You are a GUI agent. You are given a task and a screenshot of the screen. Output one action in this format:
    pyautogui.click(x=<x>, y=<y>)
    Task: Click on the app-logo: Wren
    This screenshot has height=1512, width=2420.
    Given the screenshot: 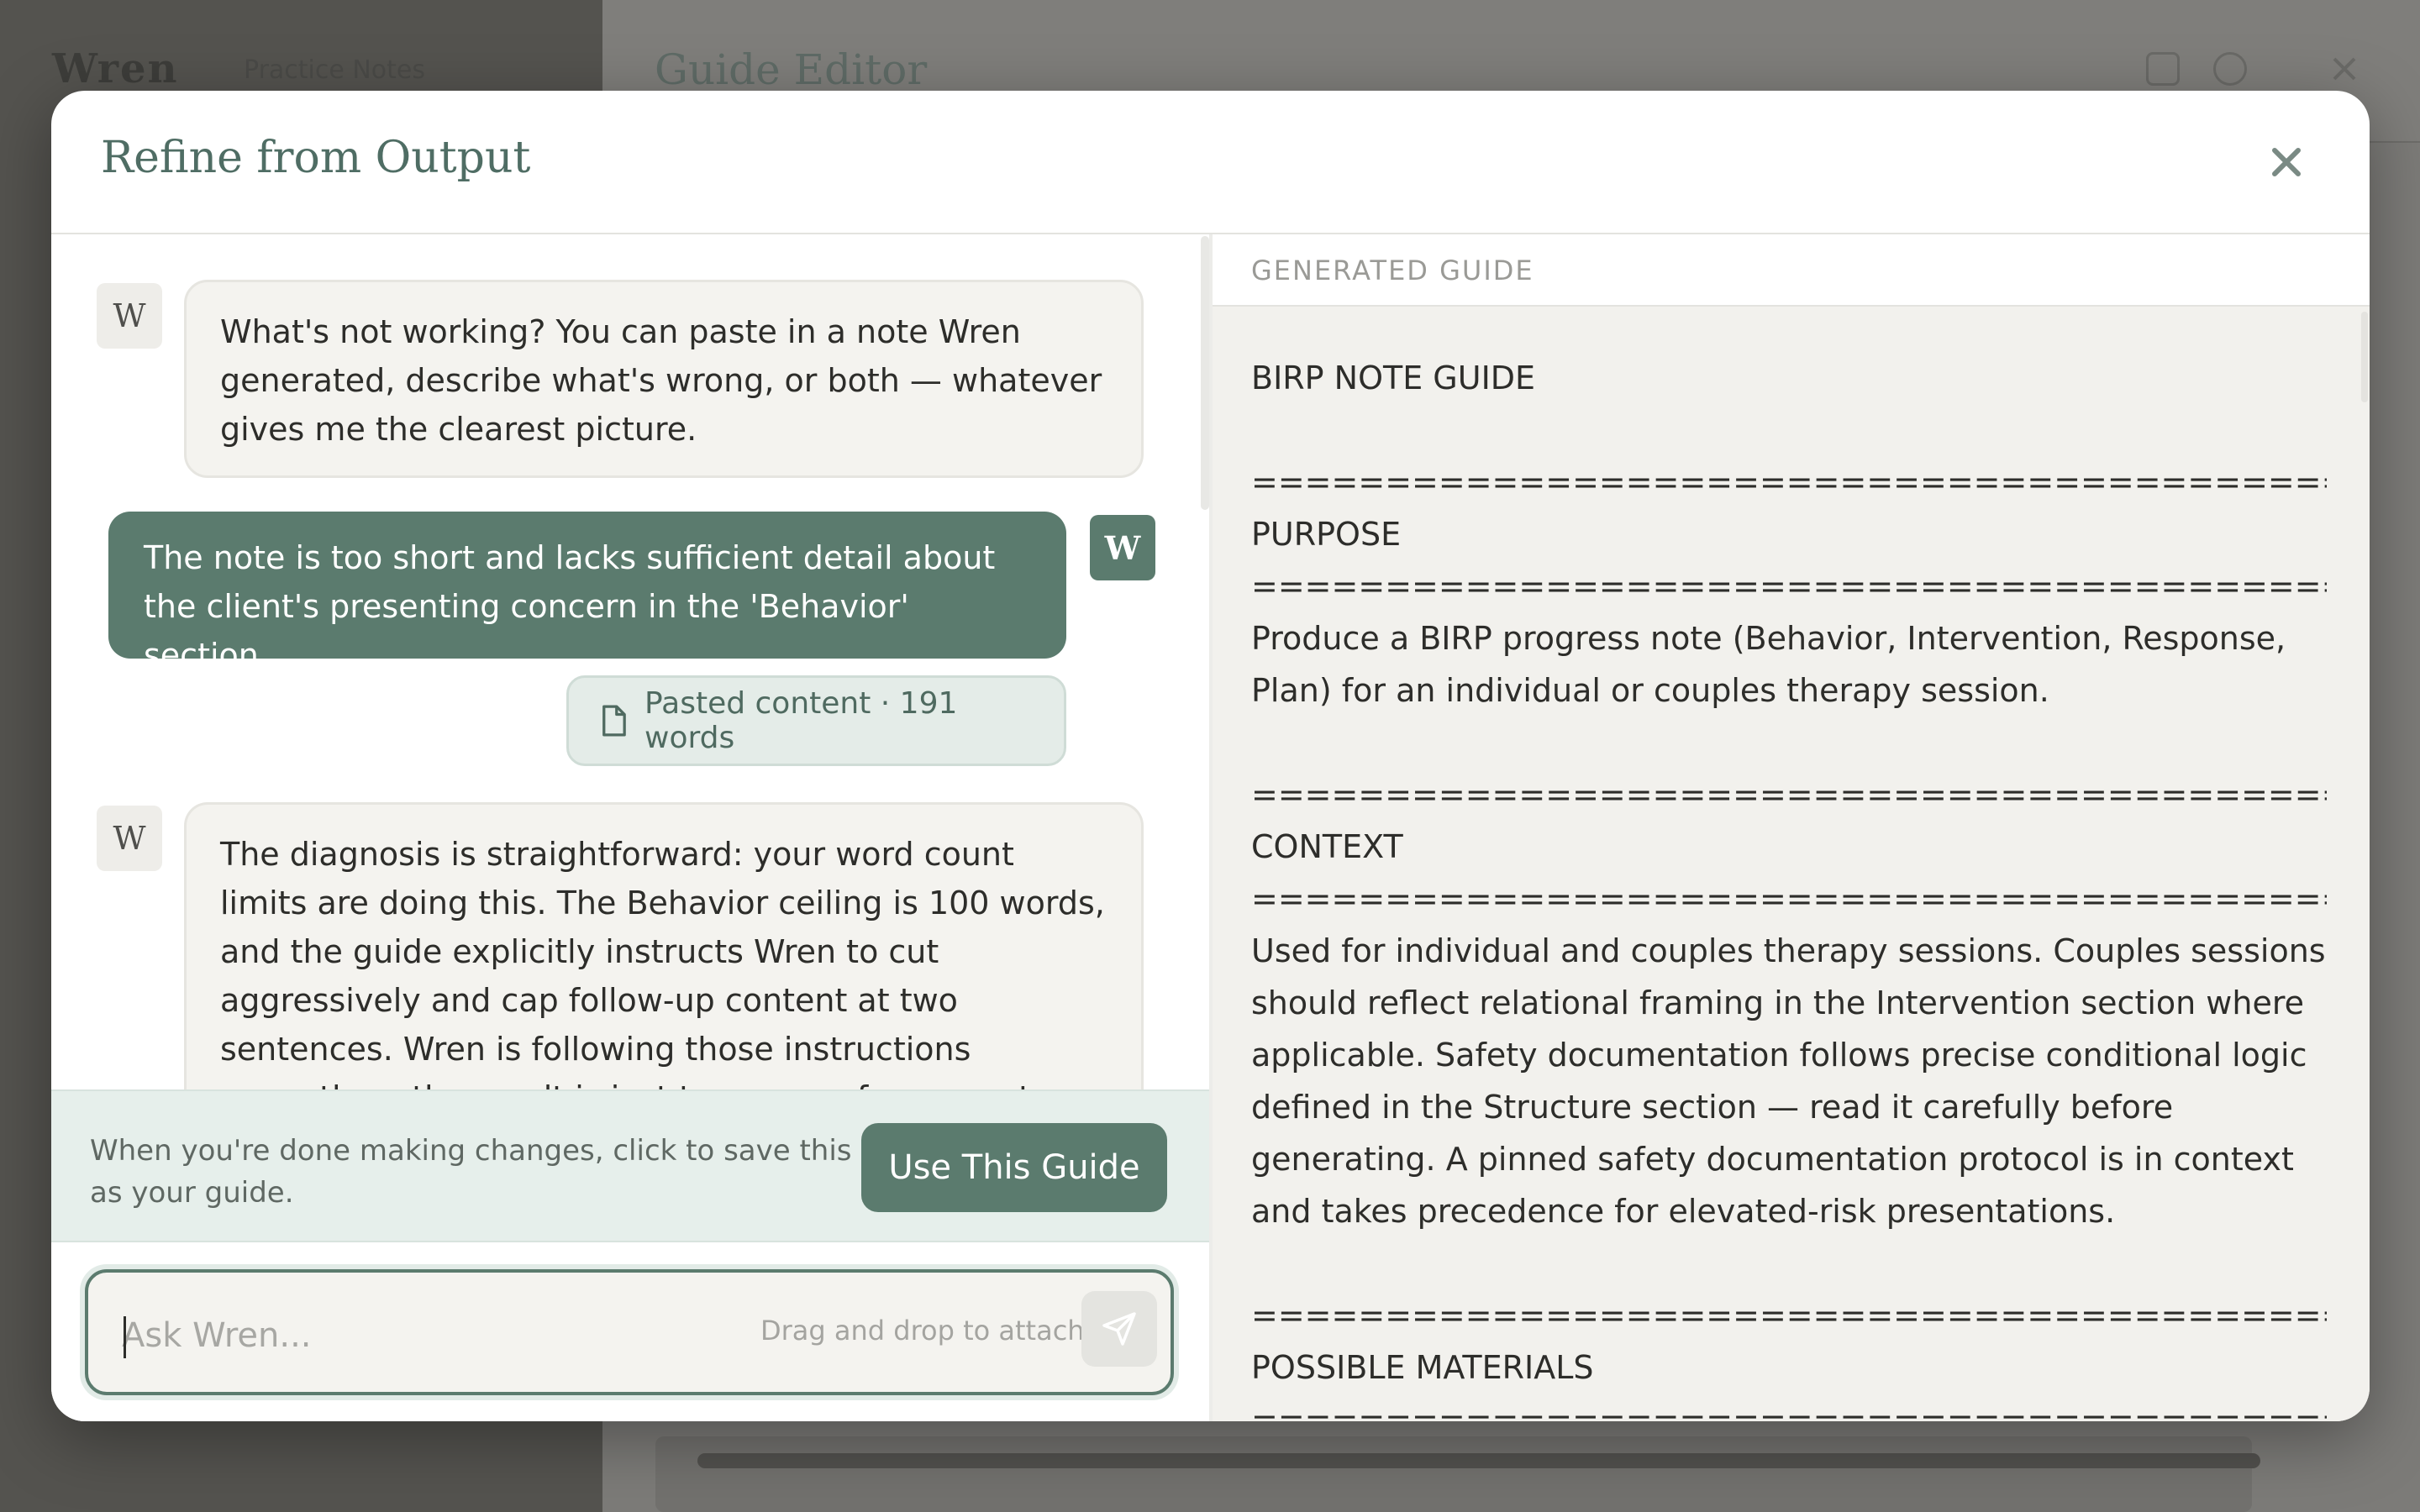 What is the action you would take?
    pyautogui.click(x=116, y=68)
    